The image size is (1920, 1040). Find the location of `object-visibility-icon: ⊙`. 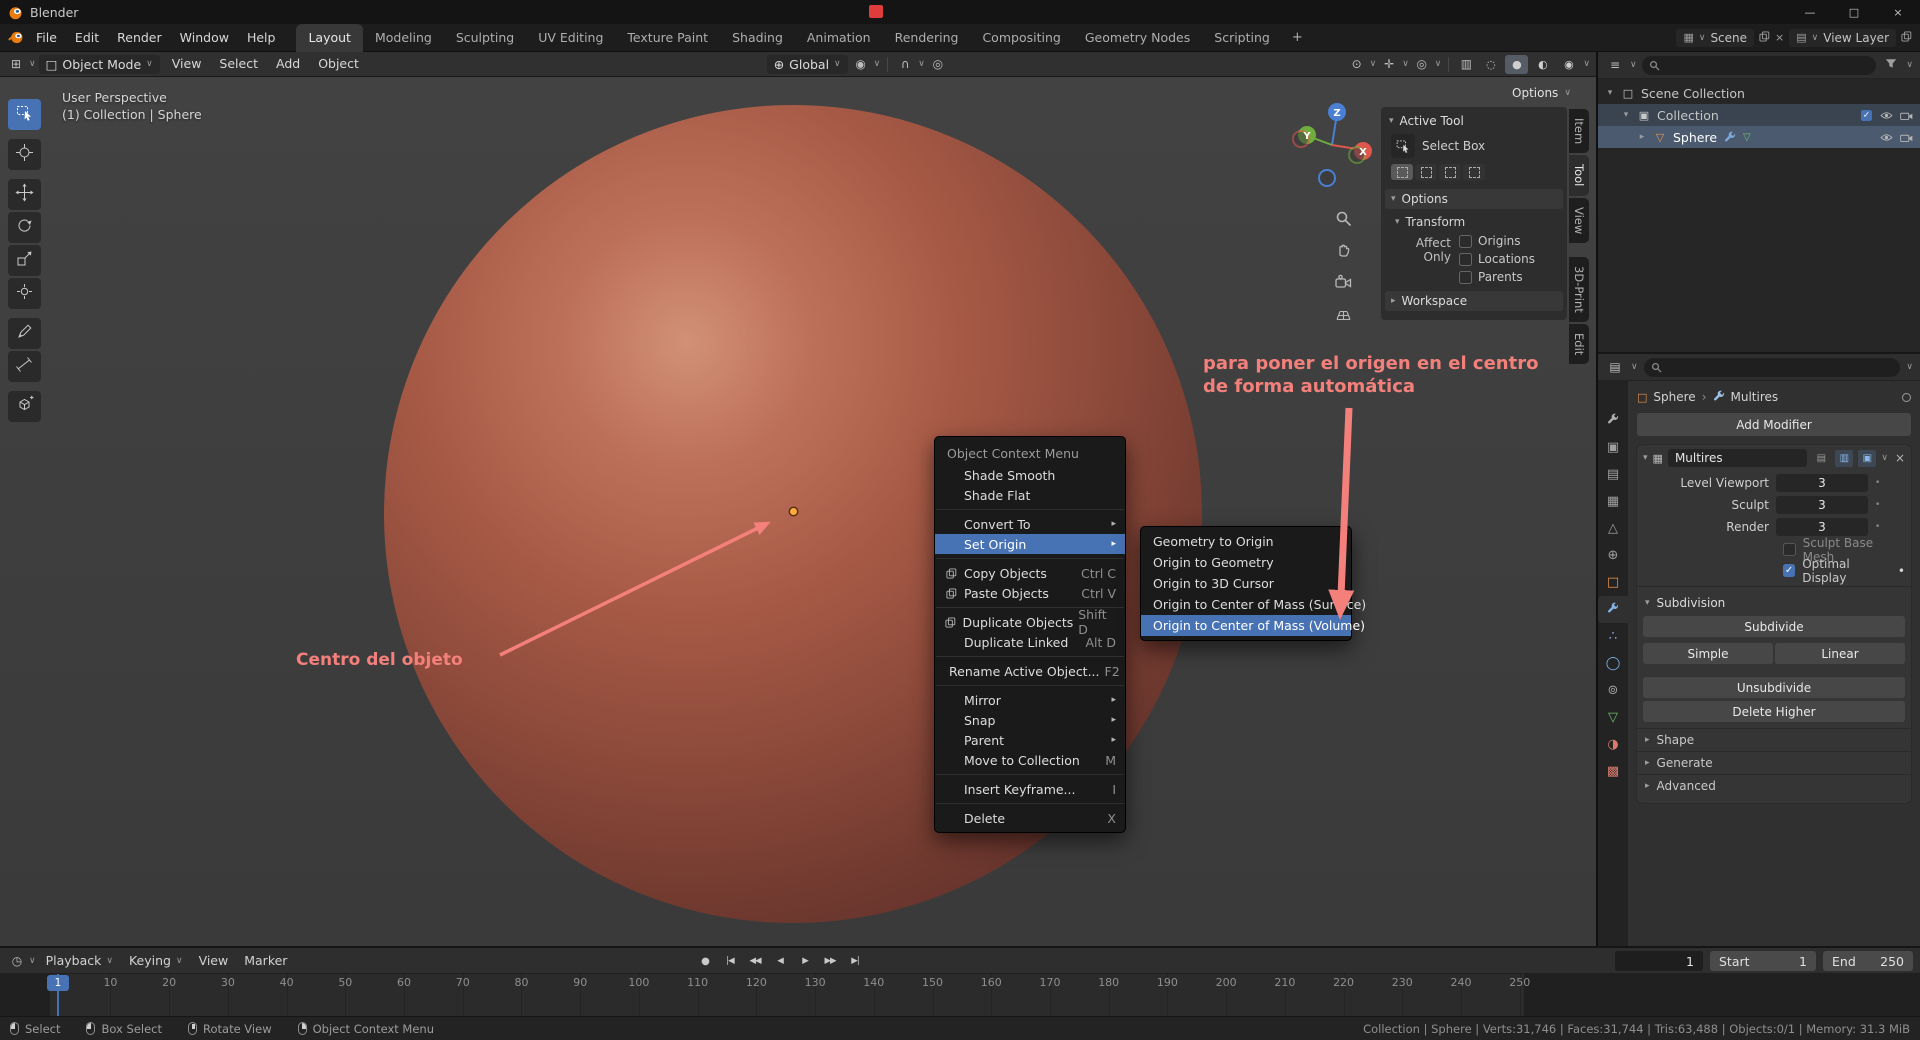

object-visibility-icon: ⊙ is located at coordinates (1357, 64).